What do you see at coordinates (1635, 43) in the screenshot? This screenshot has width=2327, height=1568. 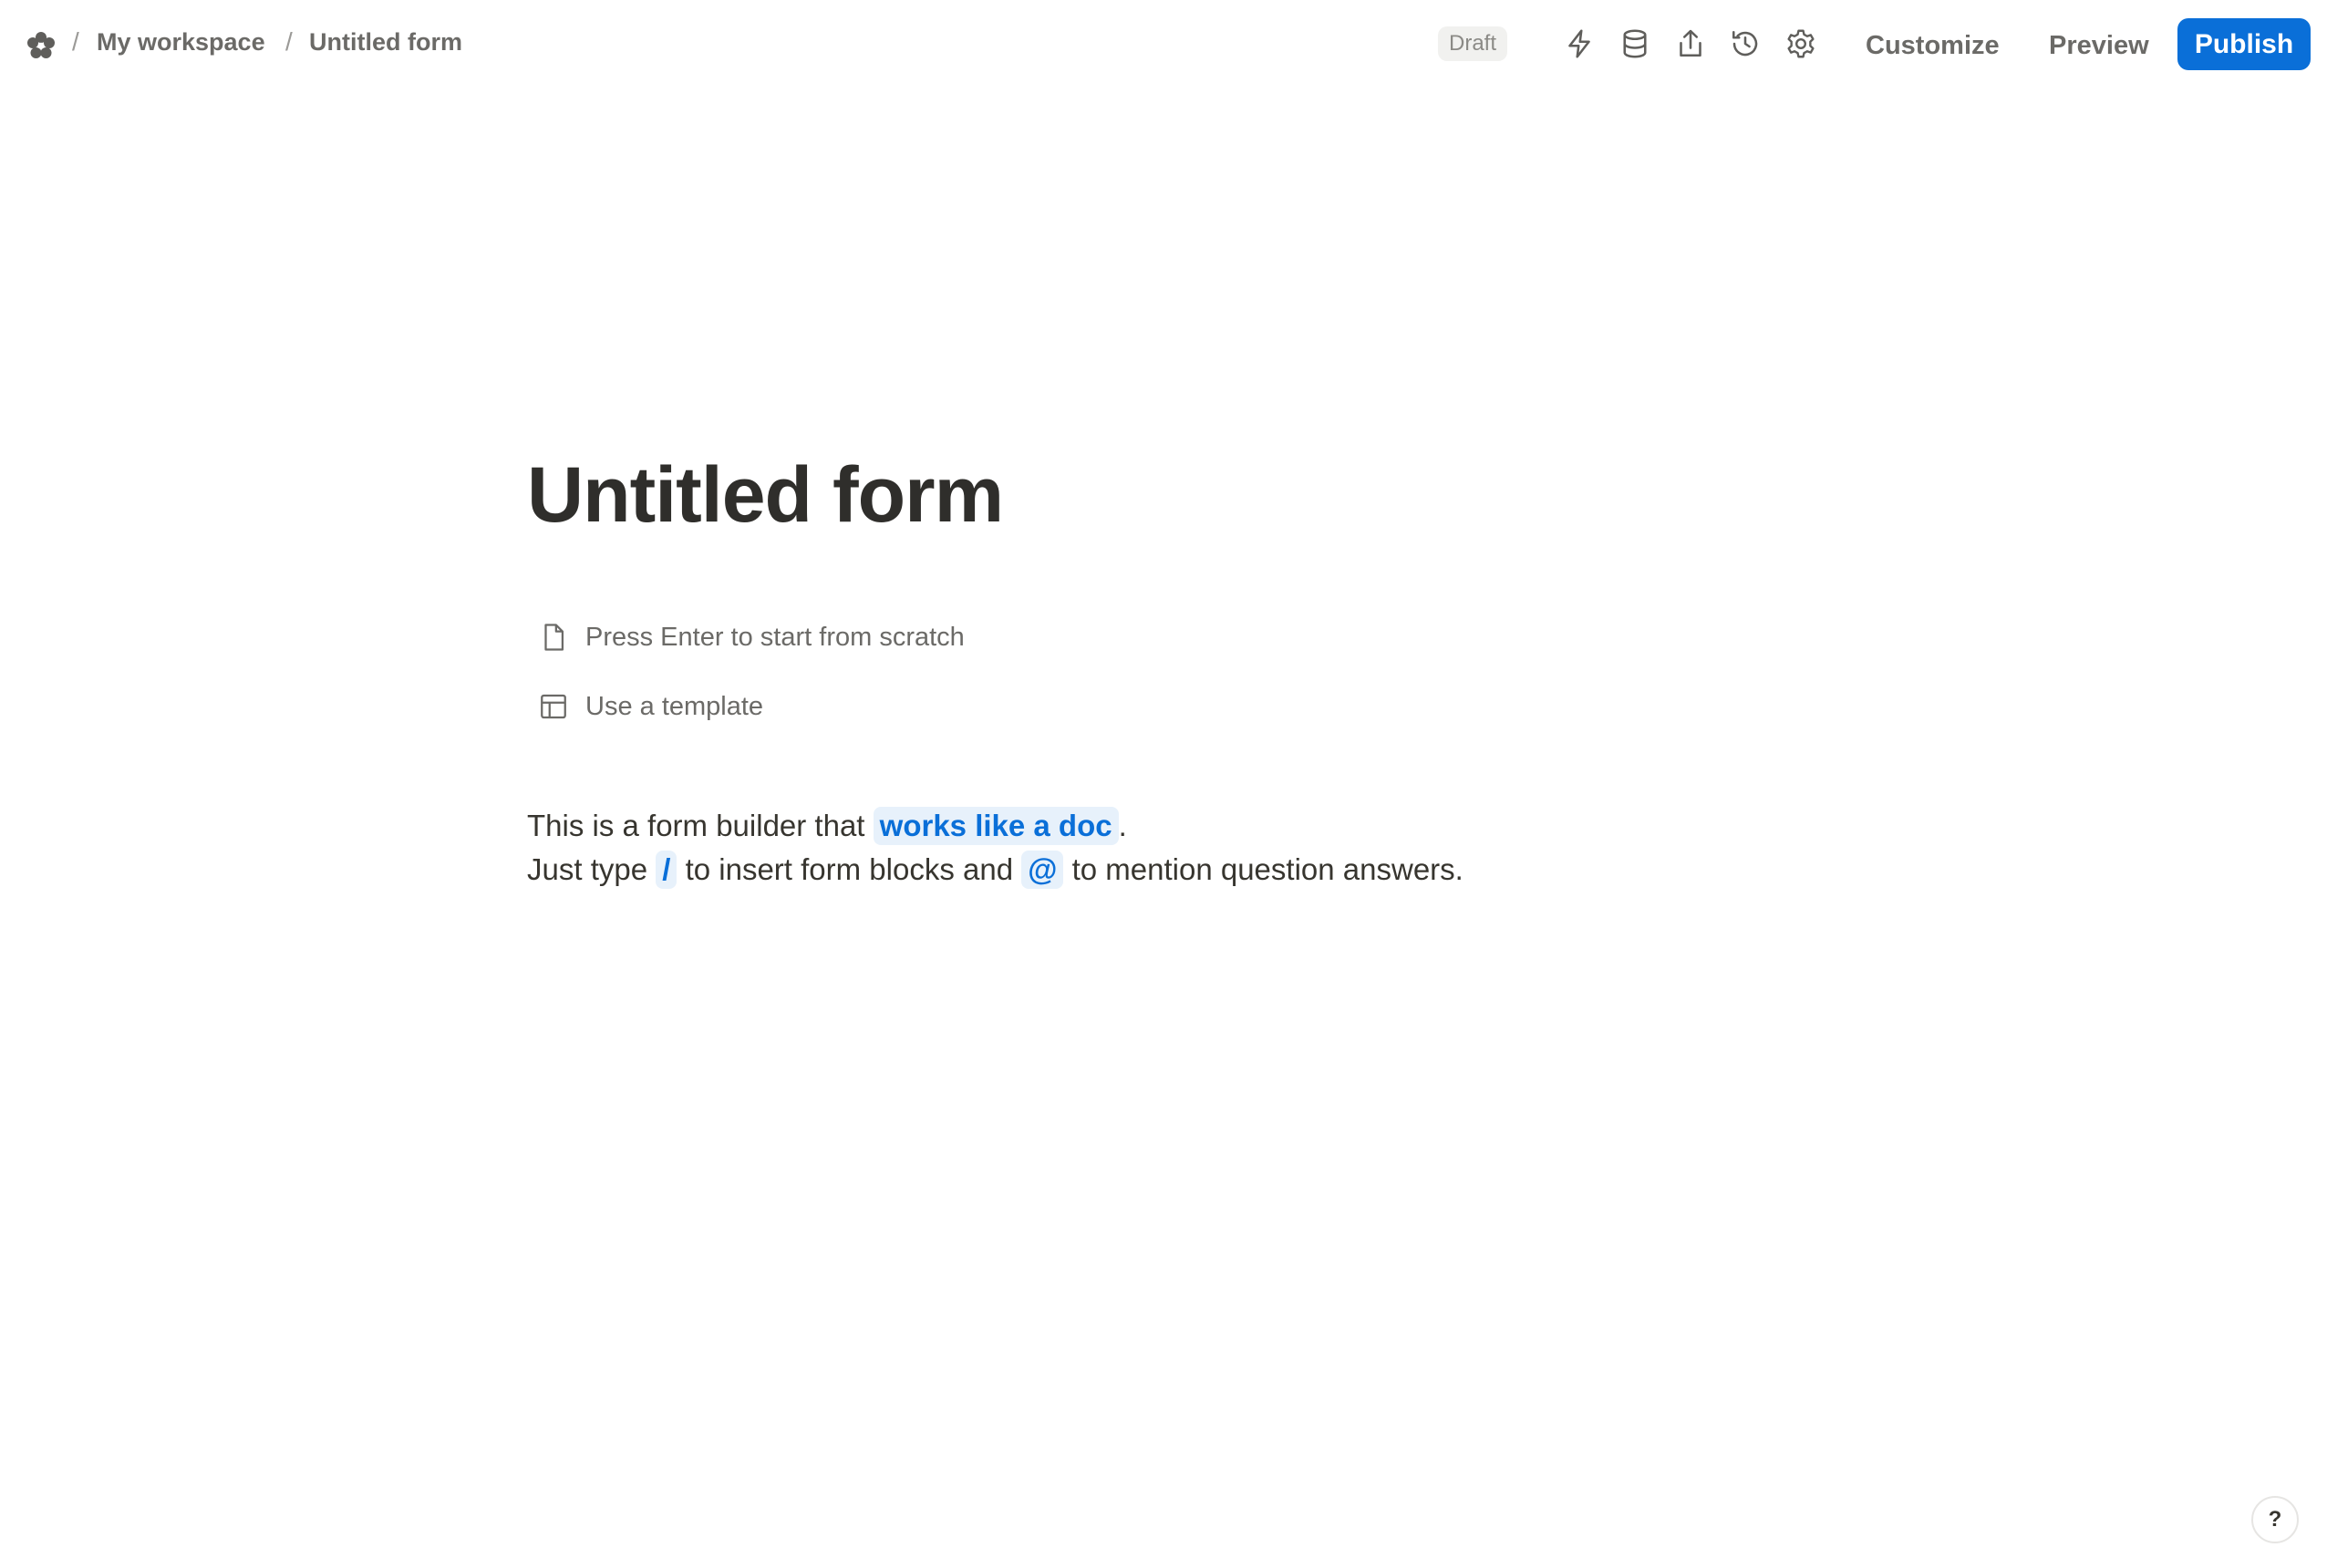 I see `database-icon` at bounding box center [1635, 43].